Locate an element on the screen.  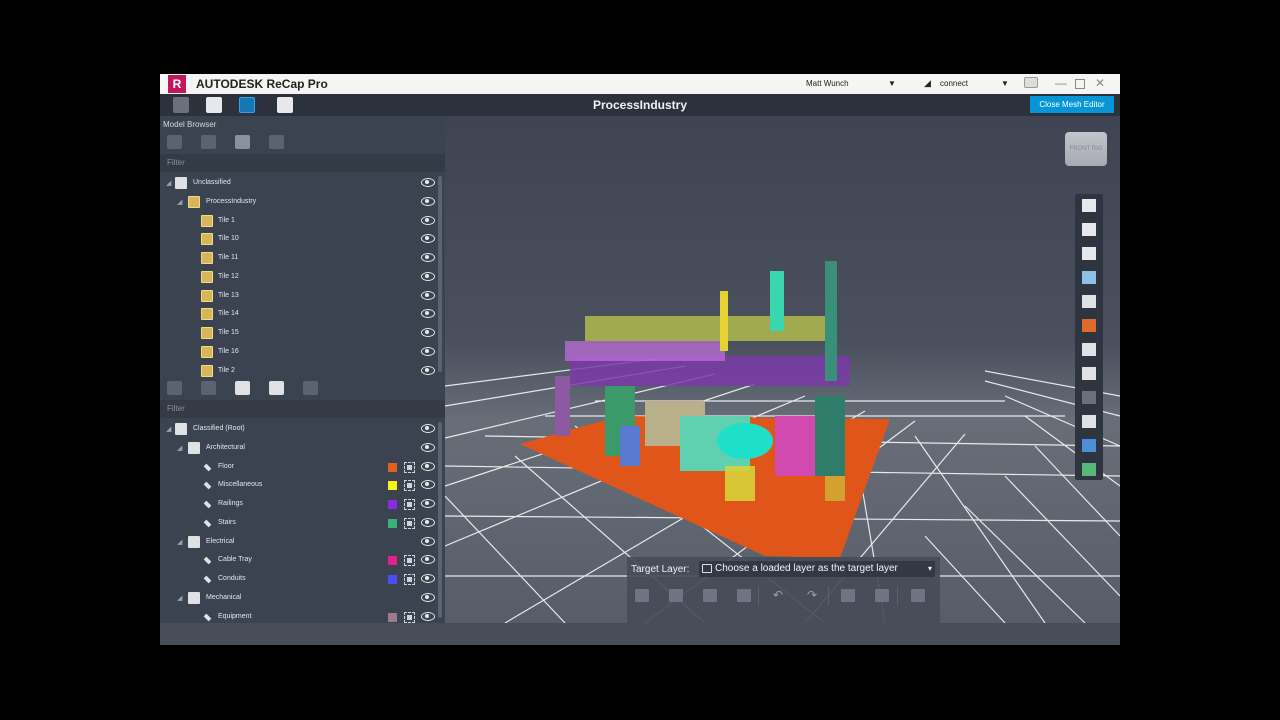
user-menu-caret-icon: ▼ is located at coordinates (892, 83).